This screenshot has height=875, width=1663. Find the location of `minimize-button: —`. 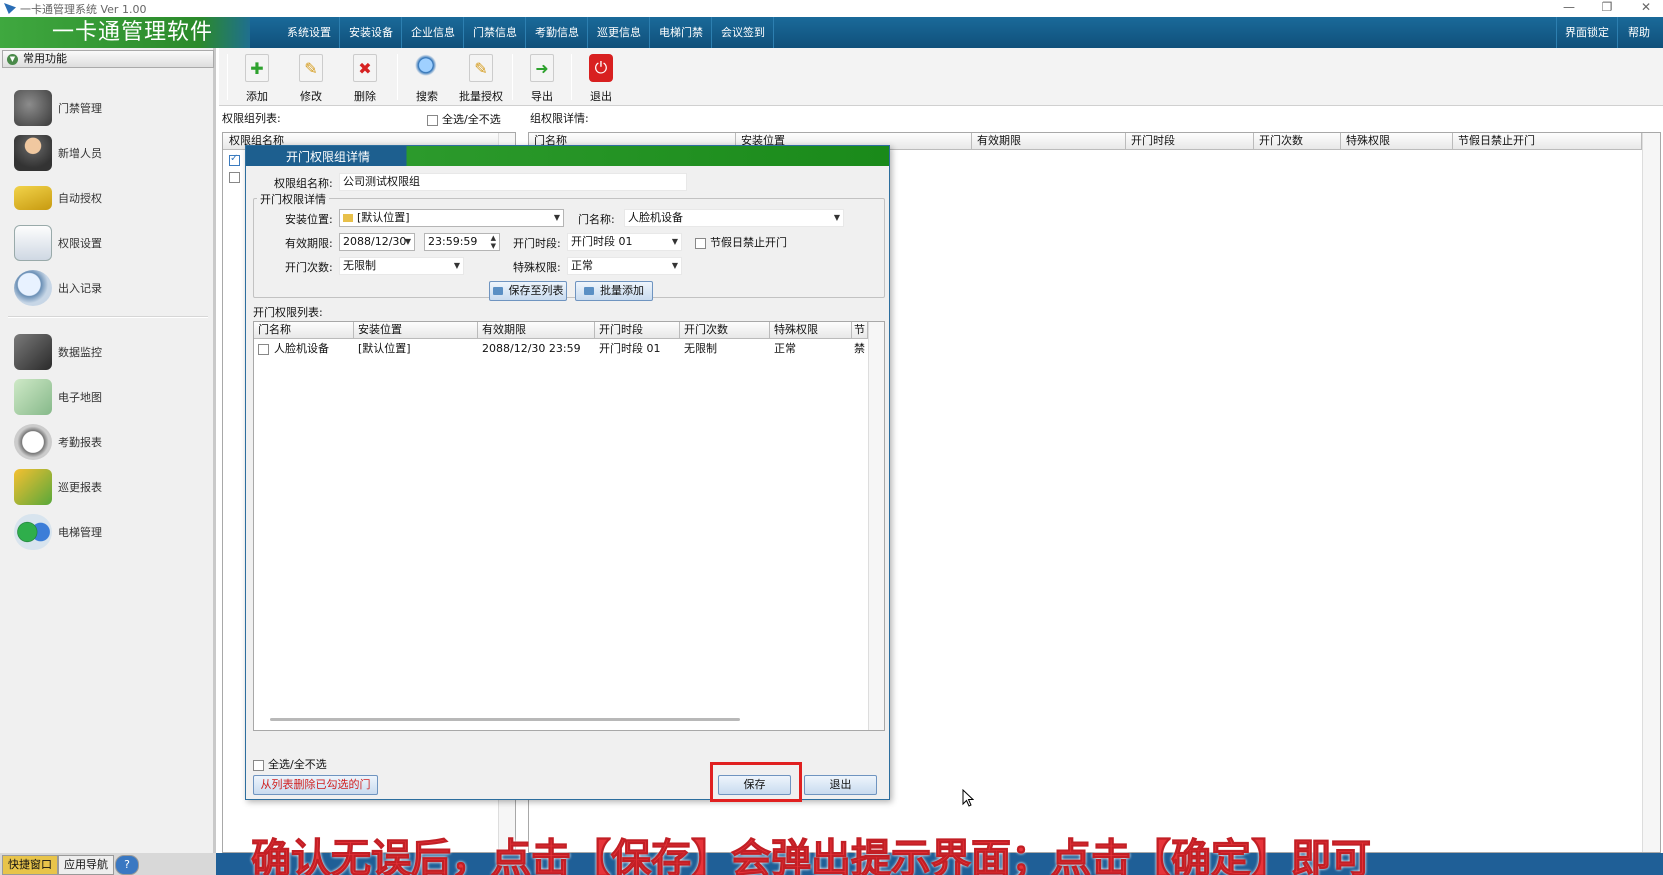

minimize-button: — is located at coordinates (1569, 8).